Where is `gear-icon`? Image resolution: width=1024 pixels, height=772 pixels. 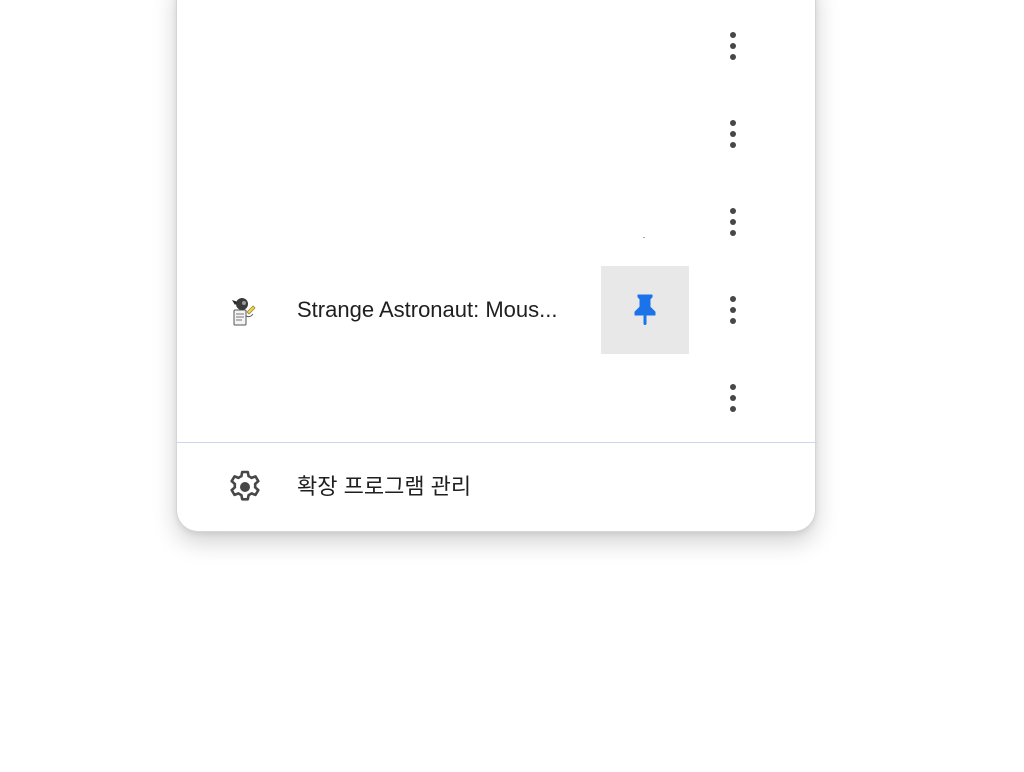
gear-icon is located at coordinates (245, 485).